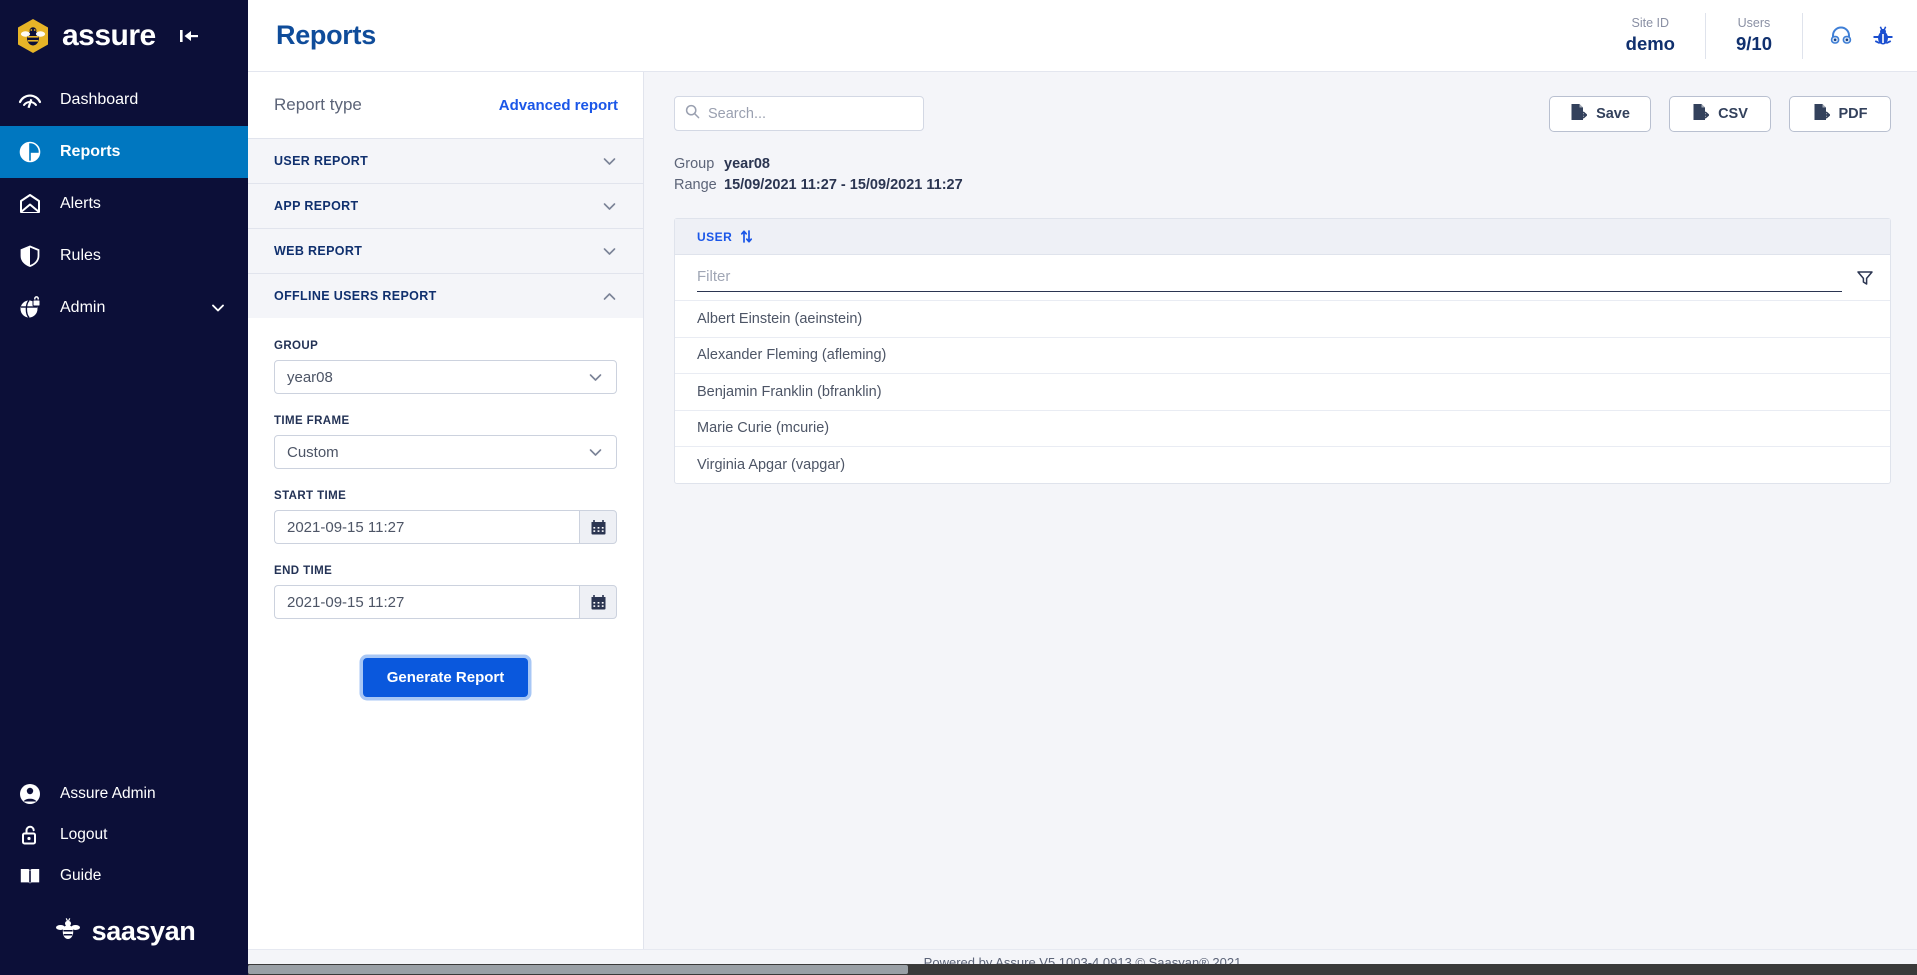 The image size is (1917, 975). I want to click on table-row: Benjamin Franklin (bfranklin), so click(1282, 391).